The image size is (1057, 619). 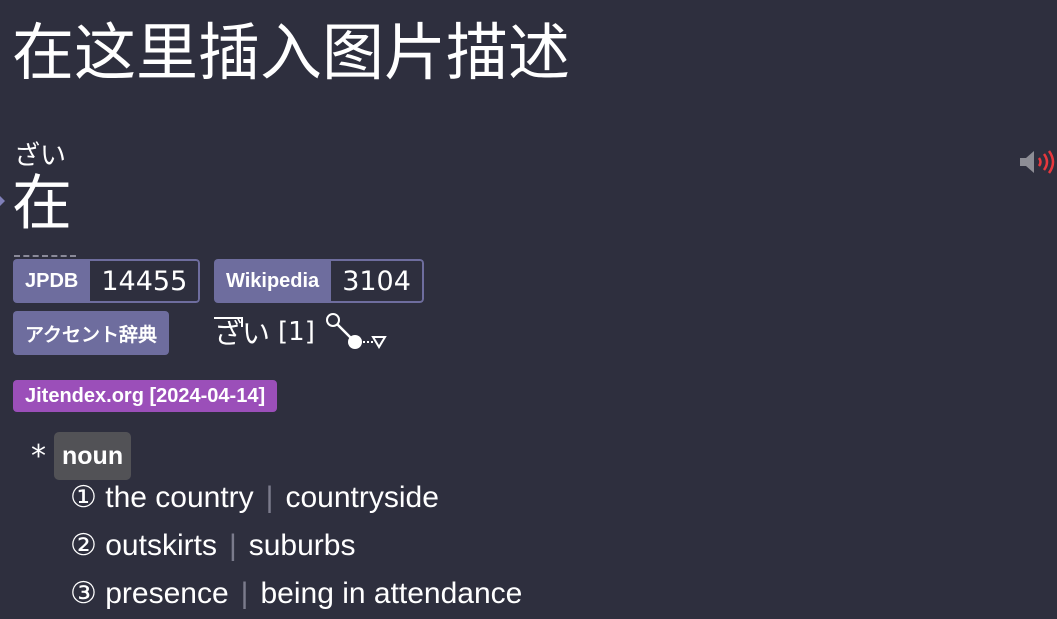 I want to click on frequency-value: 14455, so click(x=145, y=281).